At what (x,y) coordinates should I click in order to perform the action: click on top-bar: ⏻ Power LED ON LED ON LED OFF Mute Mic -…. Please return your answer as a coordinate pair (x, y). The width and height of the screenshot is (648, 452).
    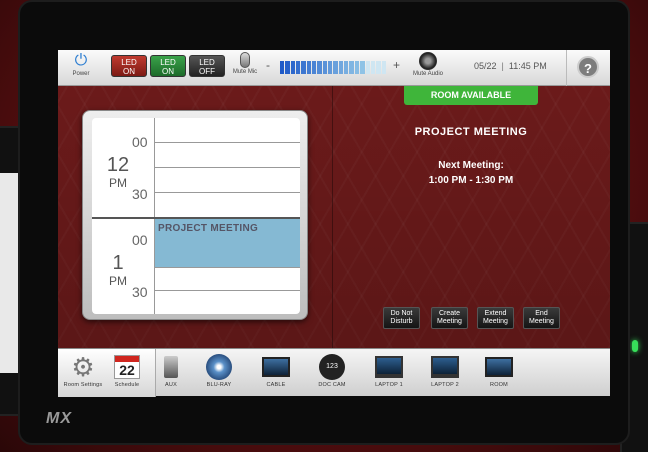
    Looking at the image, I should click on (334, 68).